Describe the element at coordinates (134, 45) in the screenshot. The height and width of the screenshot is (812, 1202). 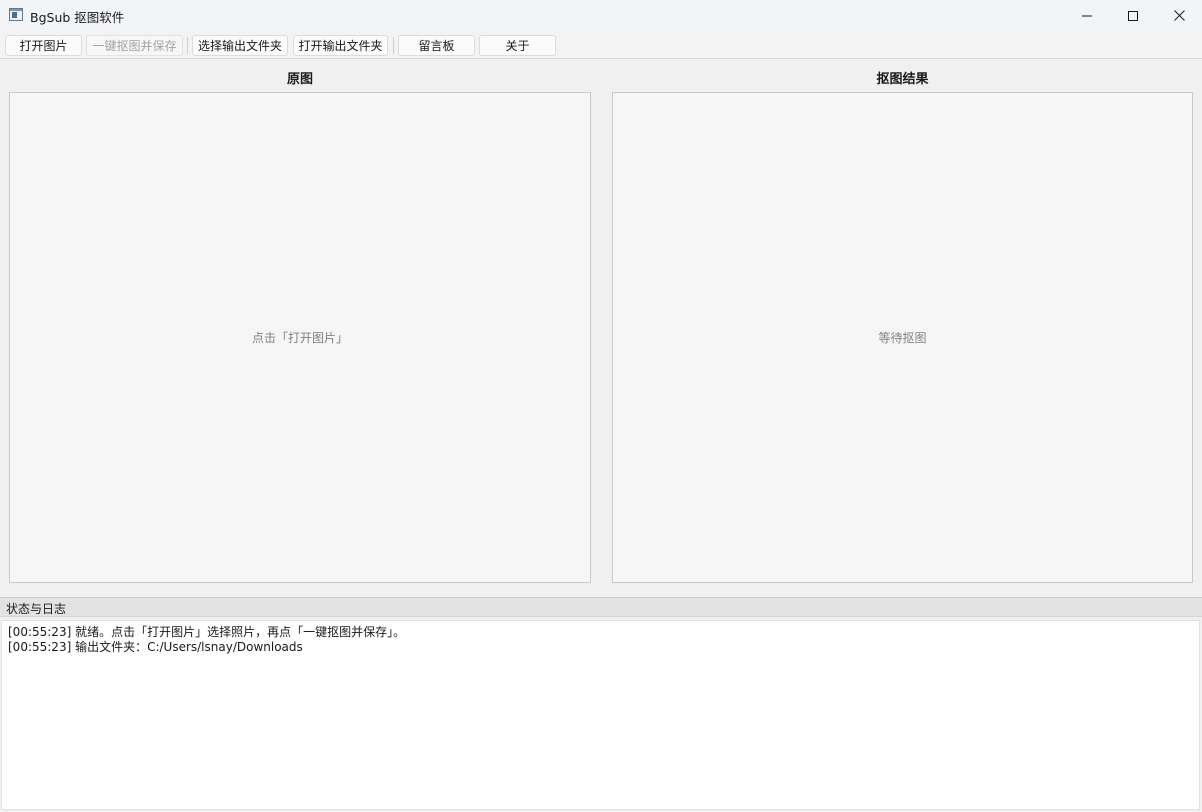
I see `one-click-cutout-save-button: 一键抠图并保存` at that location.